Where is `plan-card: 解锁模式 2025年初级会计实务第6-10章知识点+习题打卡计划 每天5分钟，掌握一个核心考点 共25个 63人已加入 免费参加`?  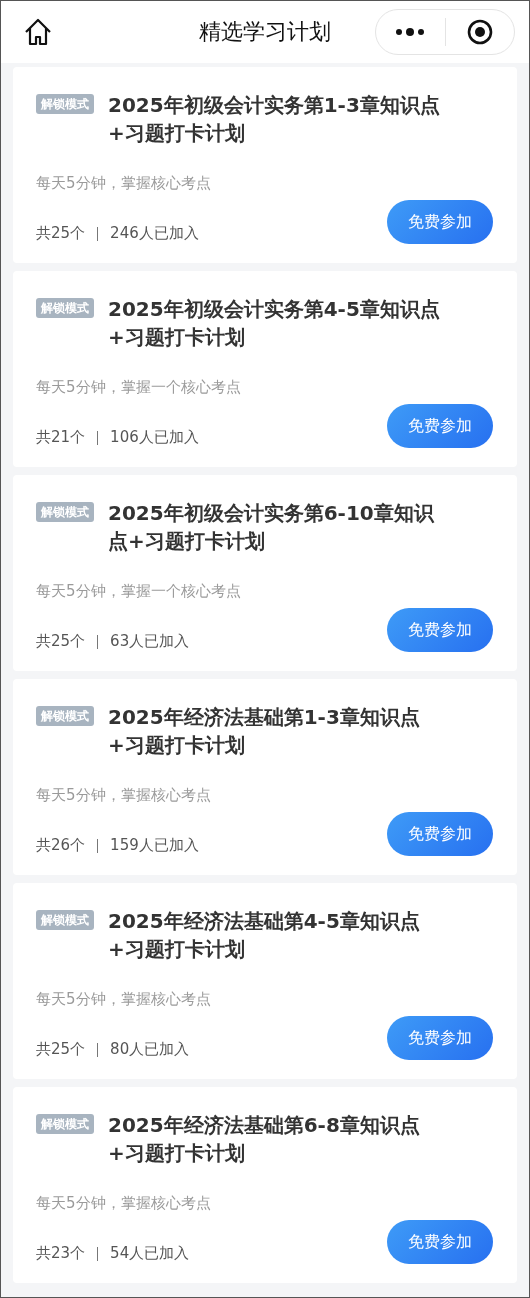
plan-card: 解锁模式 2025年初级会计实务第6-10章知识点+习题打卡计划 每天5分钟，掌握一个核心考点 共25个 63人已加入 免费参加 is located at coordinates (265, 573).